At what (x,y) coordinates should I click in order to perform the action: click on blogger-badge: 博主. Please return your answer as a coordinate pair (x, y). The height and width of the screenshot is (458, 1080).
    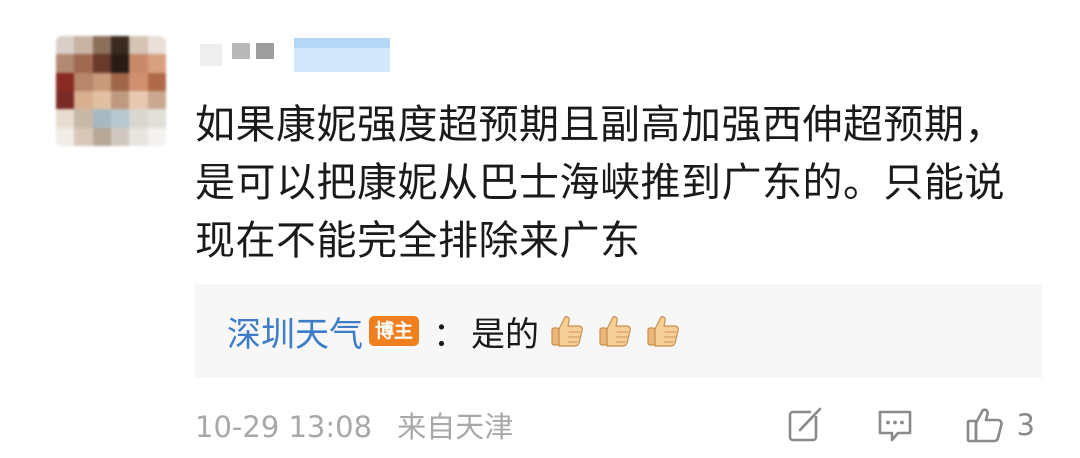
    Looking at the image, I should click on (394, 331).